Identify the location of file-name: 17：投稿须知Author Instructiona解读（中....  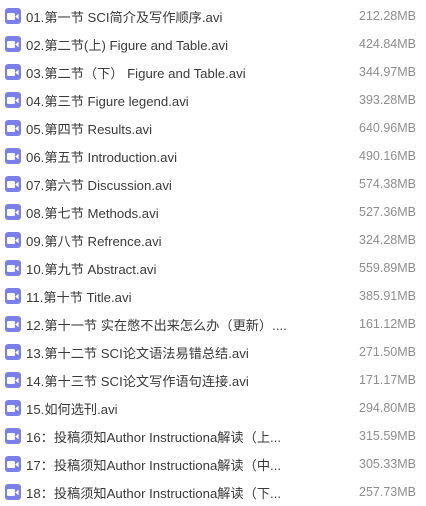
(154, 465).